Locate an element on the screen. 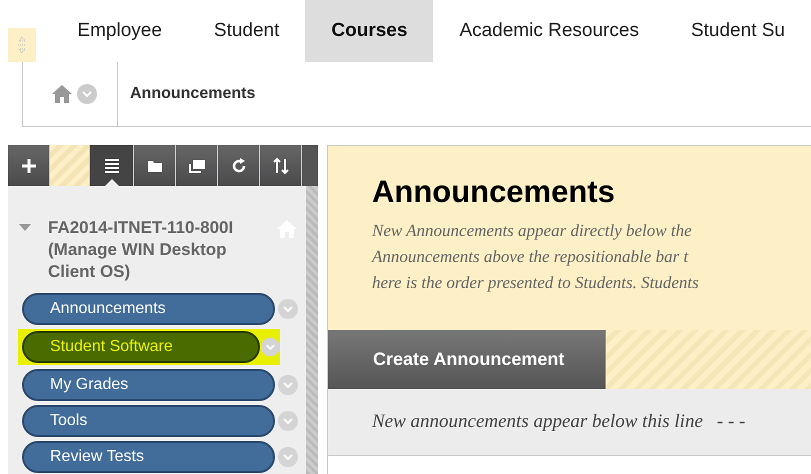 The height and width of the screenshot is (474, 811). page-title: Announcements is located at coordinates (494, 192).